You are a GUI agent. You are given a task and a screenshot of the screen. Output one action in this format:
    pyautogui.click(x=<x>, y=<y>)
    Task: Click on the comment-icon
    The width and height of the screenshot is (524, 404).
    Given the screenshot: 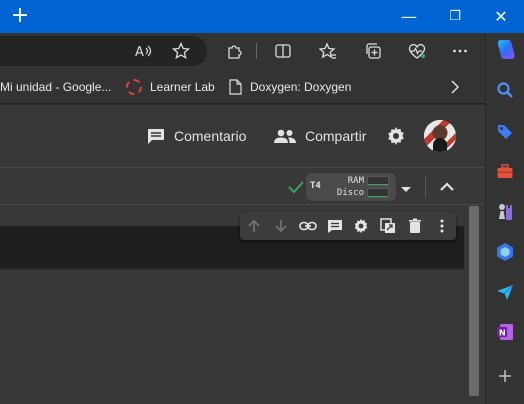 What is the action you would take?
    pyautogui.click(x=156, y=136)
    